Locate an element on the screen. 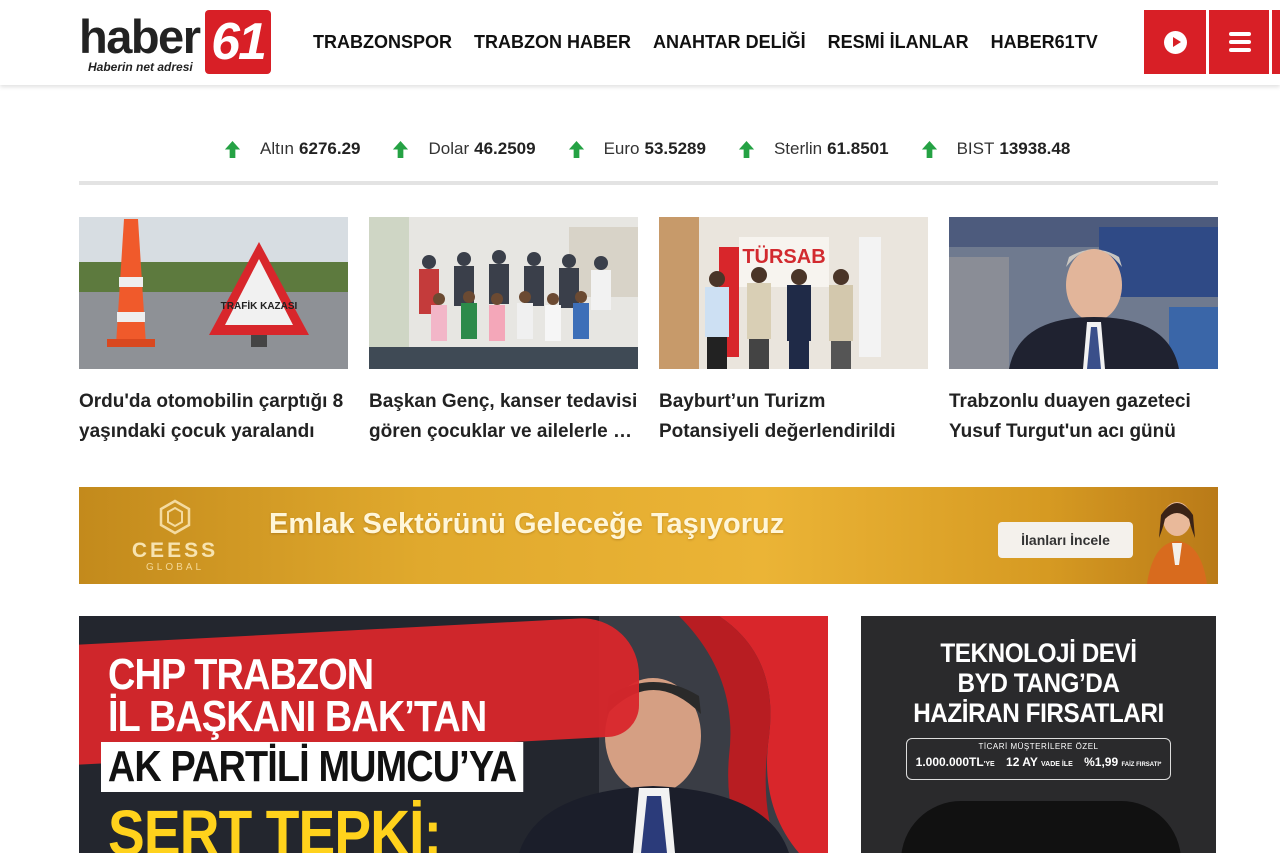 The width and height of the screenshot is (1280, 853). news-image-group-photo is located at coordinates (503, 293).